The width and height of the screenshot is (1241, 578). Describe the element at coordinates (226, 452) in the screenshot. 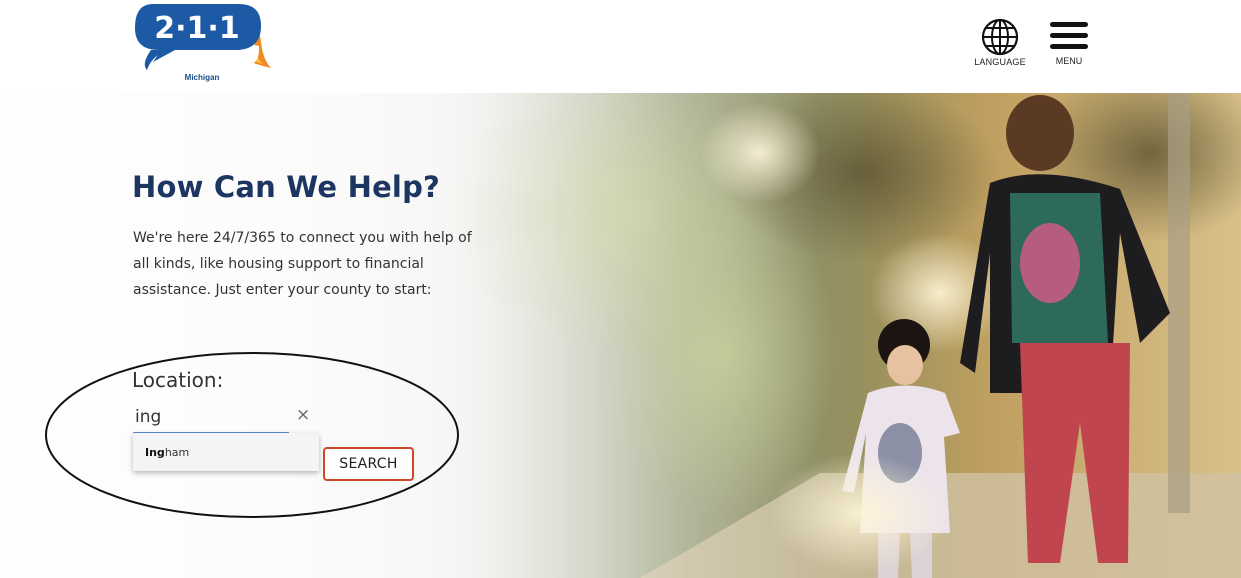

I see `autocomplete-suggestion: Ingham` at that location.